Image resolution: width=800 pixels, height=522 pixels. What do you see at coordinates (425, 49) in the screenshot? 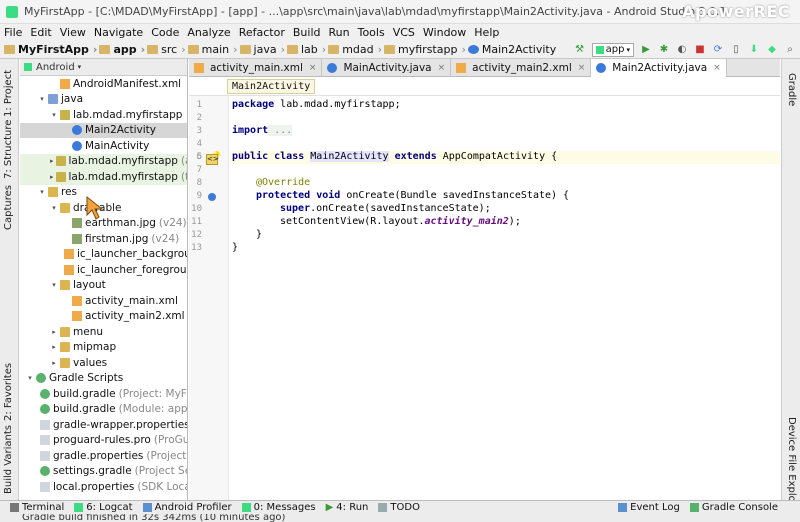
I see `breadcrumb-myfirstapp: myfirstapp ›` at bounding box center [425, 49].